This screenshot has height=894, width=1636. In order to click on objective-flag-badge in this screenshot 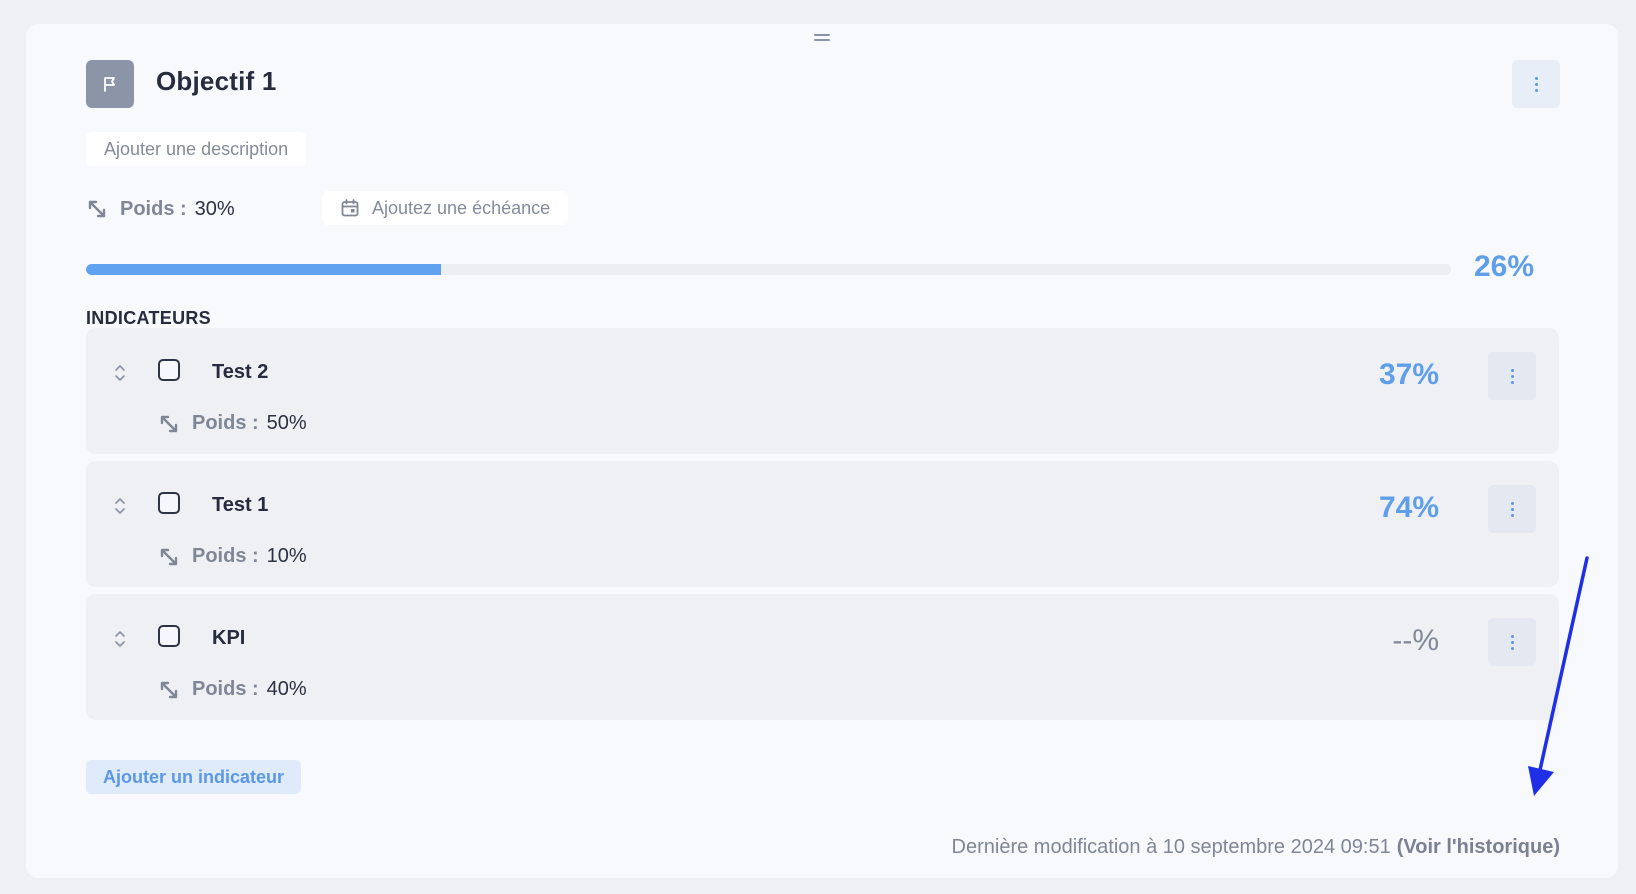, I will do `click(110, 84)`.